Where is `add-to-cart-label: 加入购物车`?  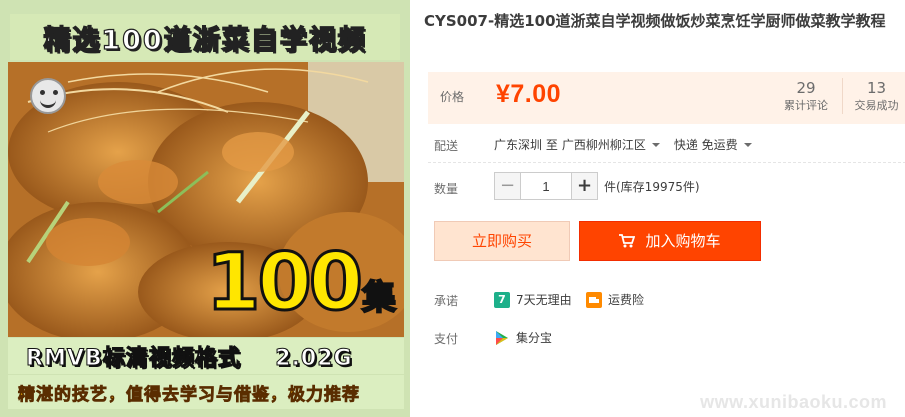
add-to-cart-label: 加入购物车 is located at coordinates (683, 241).